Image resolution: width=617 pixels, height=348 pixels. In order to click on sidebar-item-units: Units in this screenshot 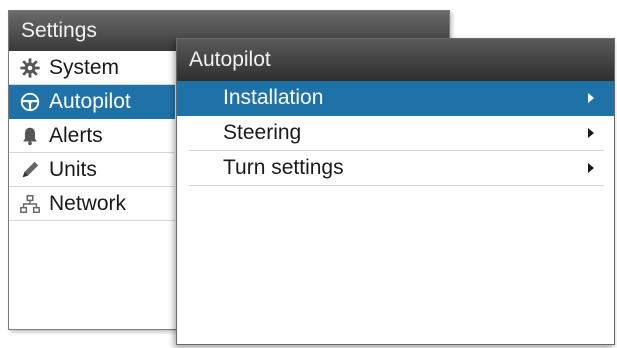, I will do `click(92, 170)`.